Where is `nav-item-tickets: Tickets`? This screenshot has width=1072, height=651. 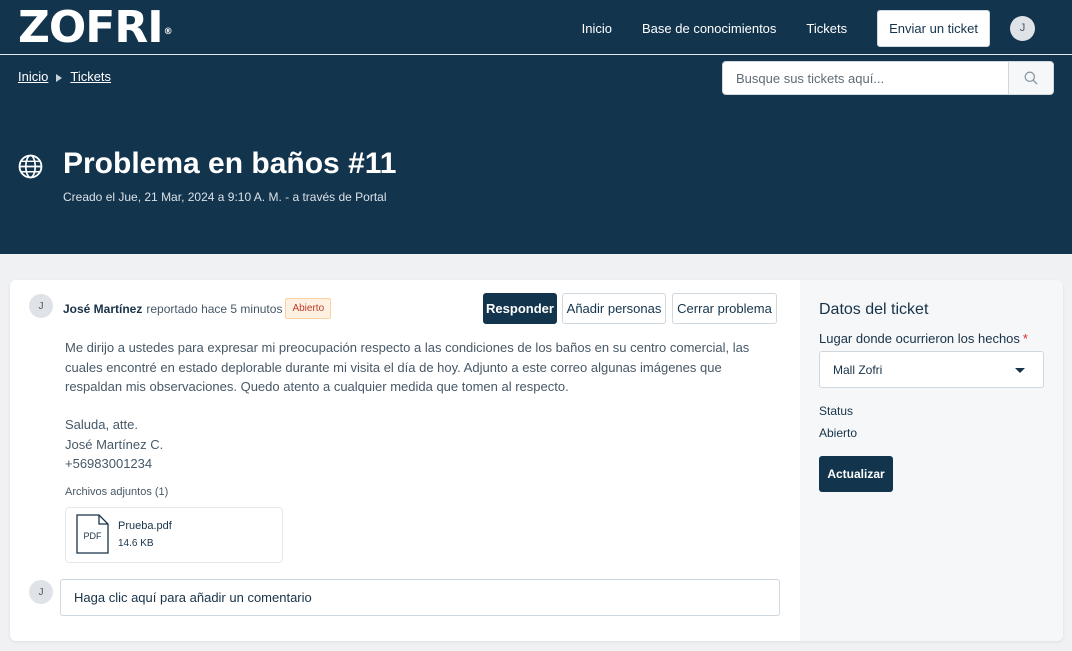 nav-item-tickets: Tickets is located at coordinates (826, 28).